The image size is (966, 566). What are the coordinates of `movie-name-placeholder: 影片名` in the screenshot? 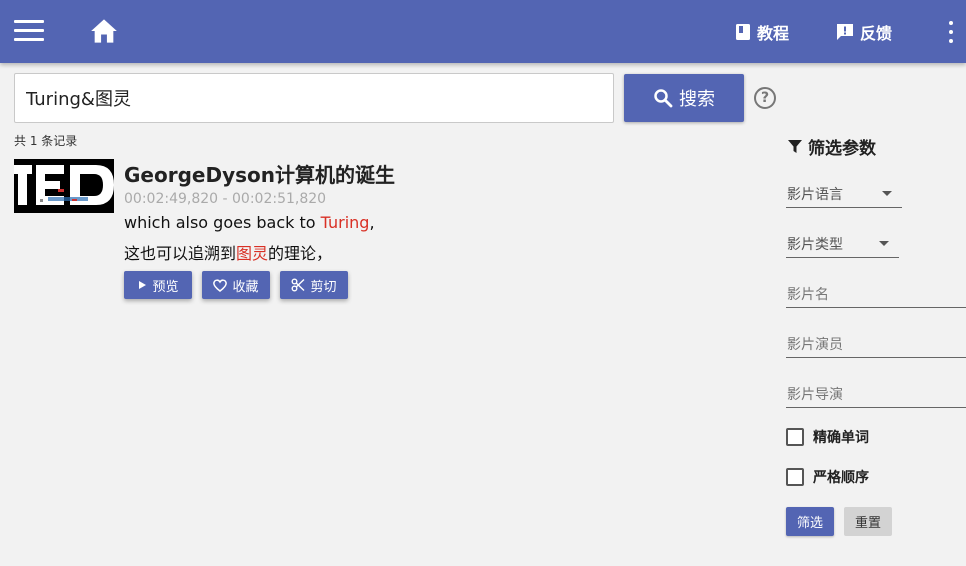 It's located at (808, 295).